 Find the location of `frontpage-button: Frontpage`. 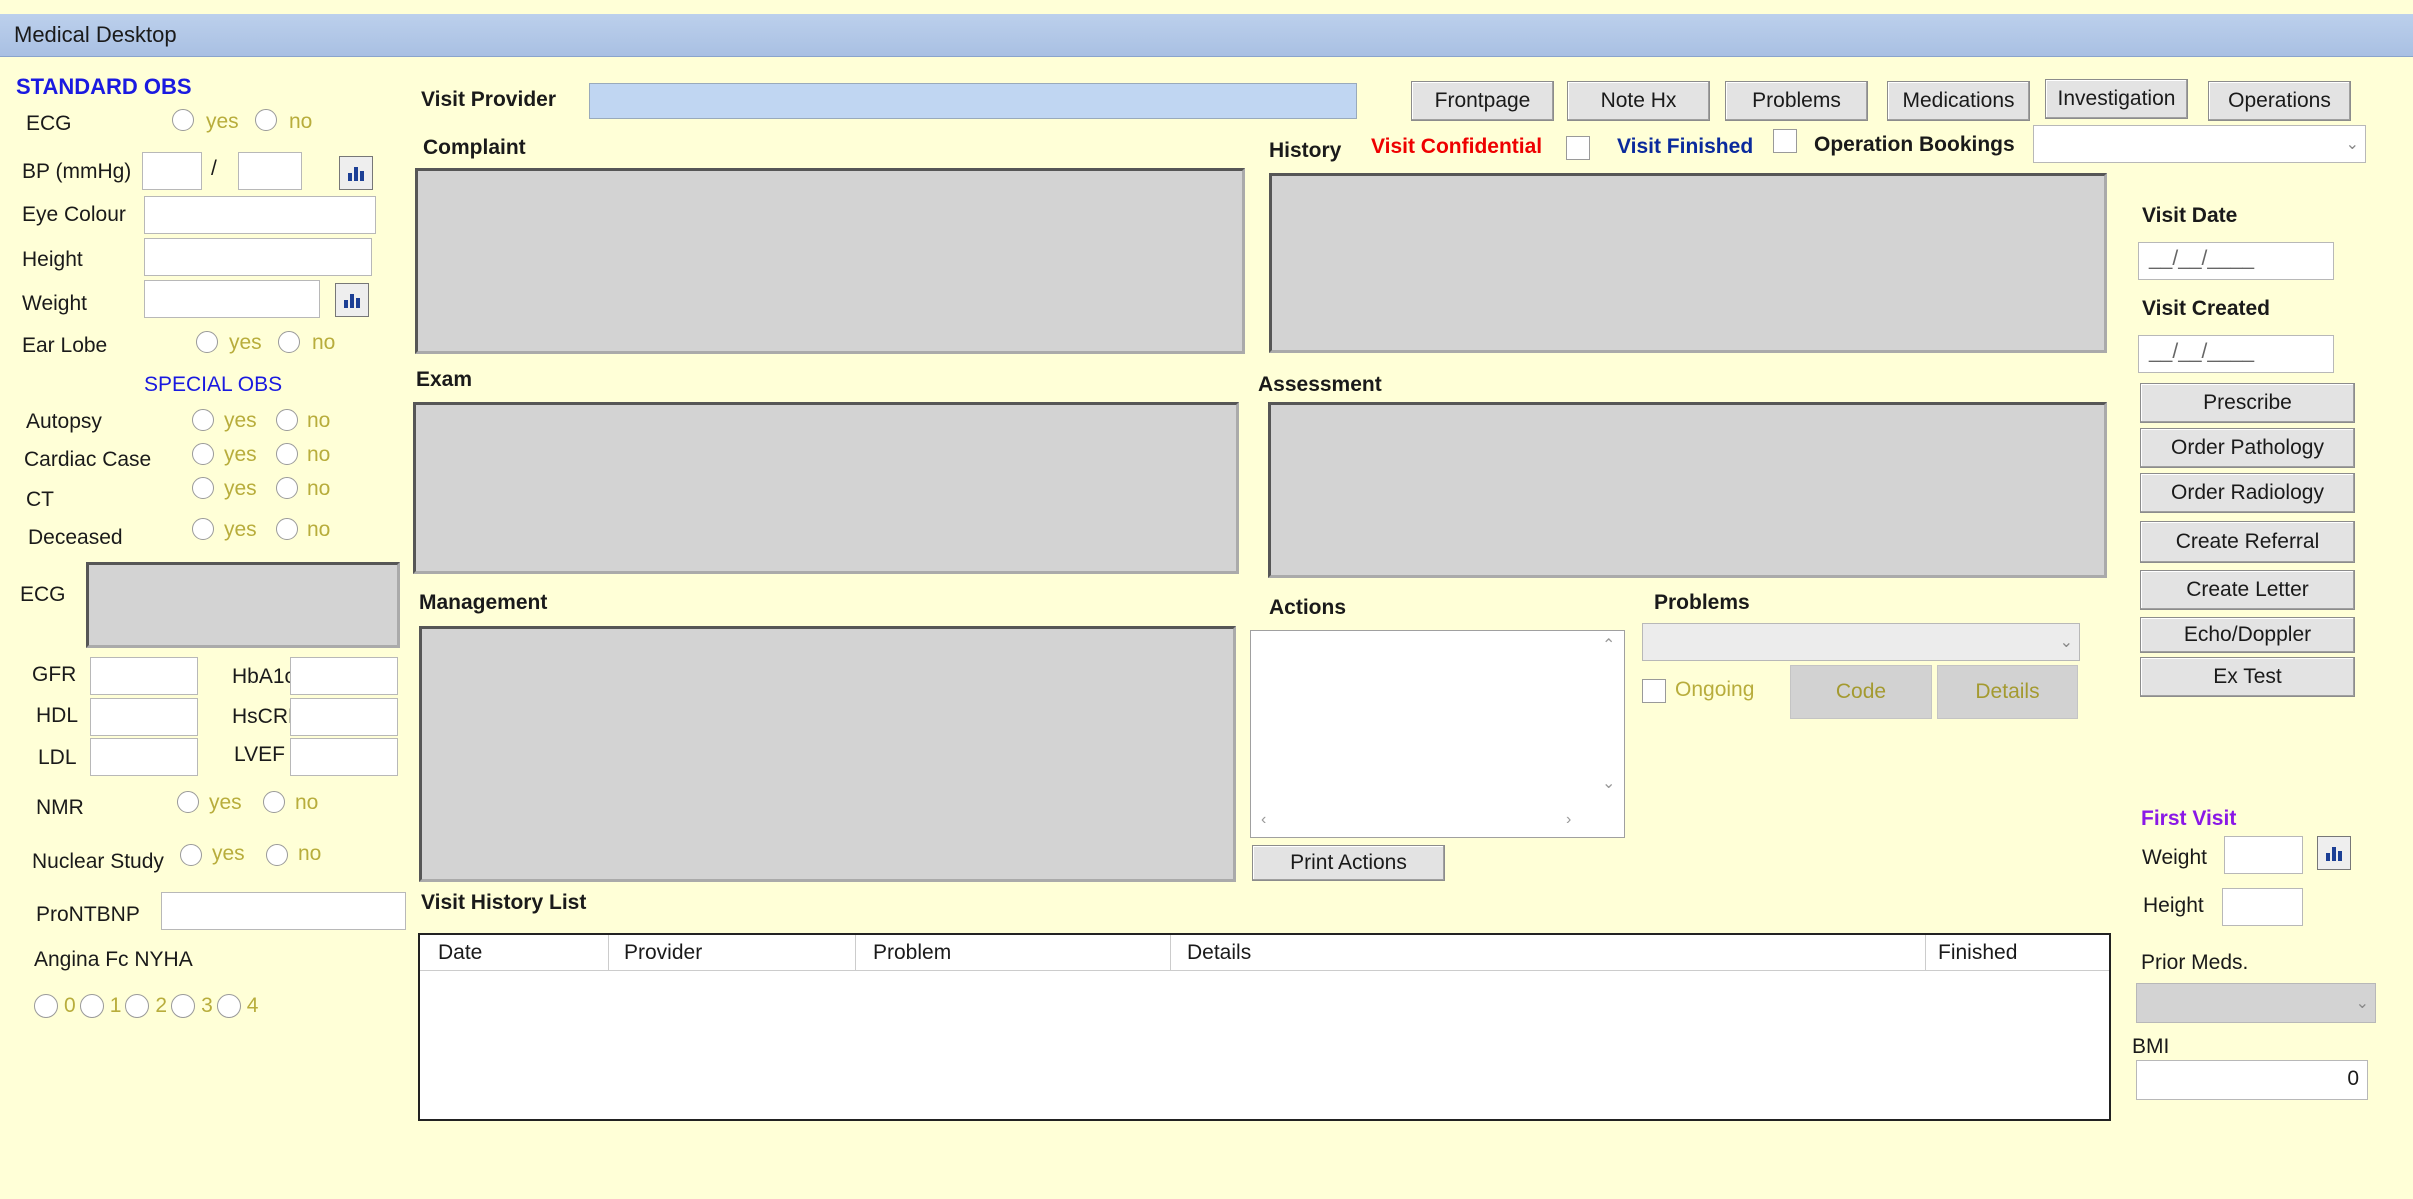

frontpage-button: Frontpage is located at coordinates (1482, 101).